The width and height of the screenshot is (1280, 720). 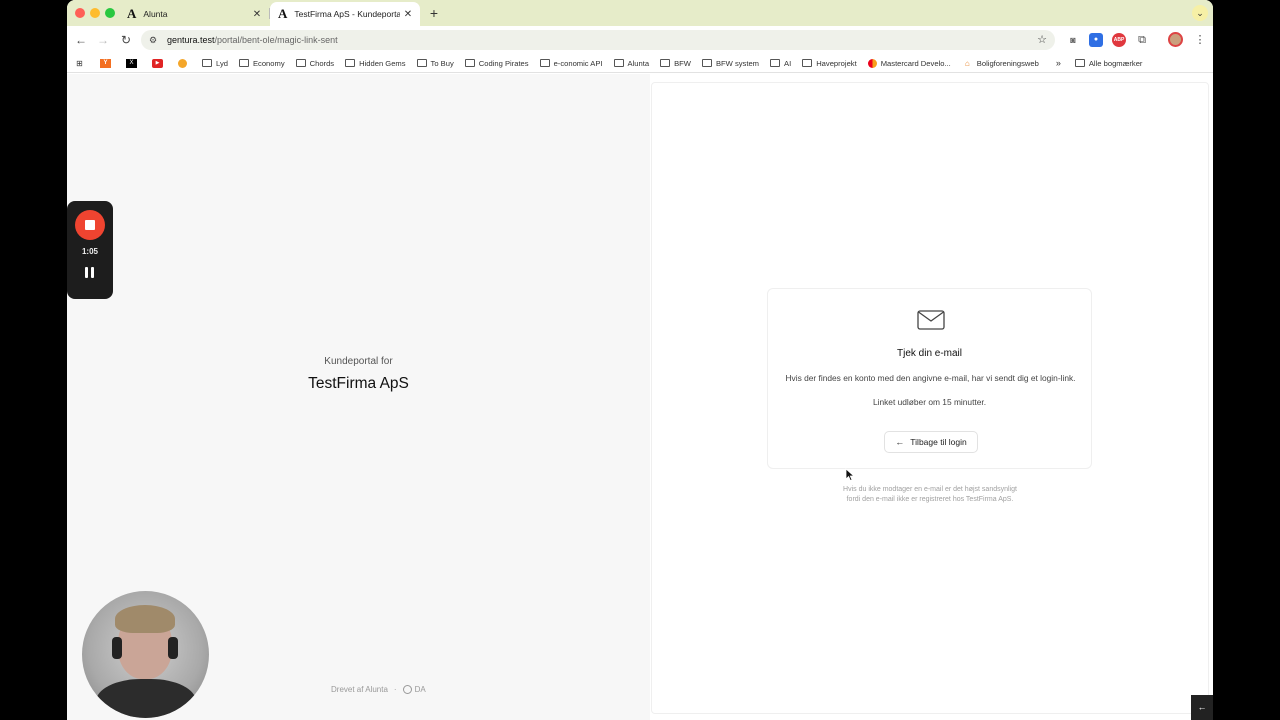 What do you see at coordinates (110, 13) in the screenshot?
I see `window-maximize-button` at bounding box center [110, 13].